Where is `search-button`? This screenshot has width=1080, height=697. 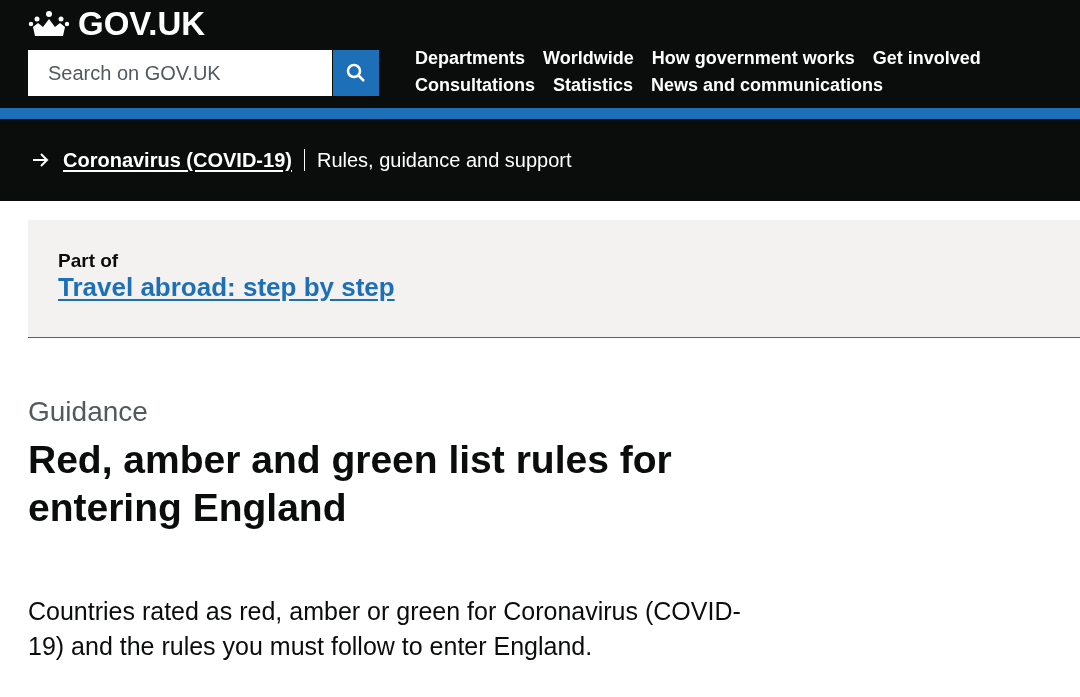 search-button is located at coordinates (356, 73).